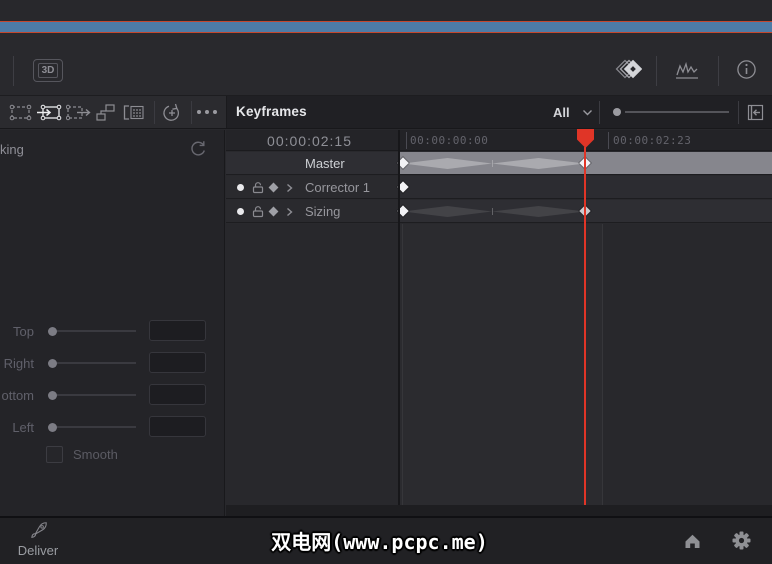  I want to click on track-timeline-master, so click(584, 163).